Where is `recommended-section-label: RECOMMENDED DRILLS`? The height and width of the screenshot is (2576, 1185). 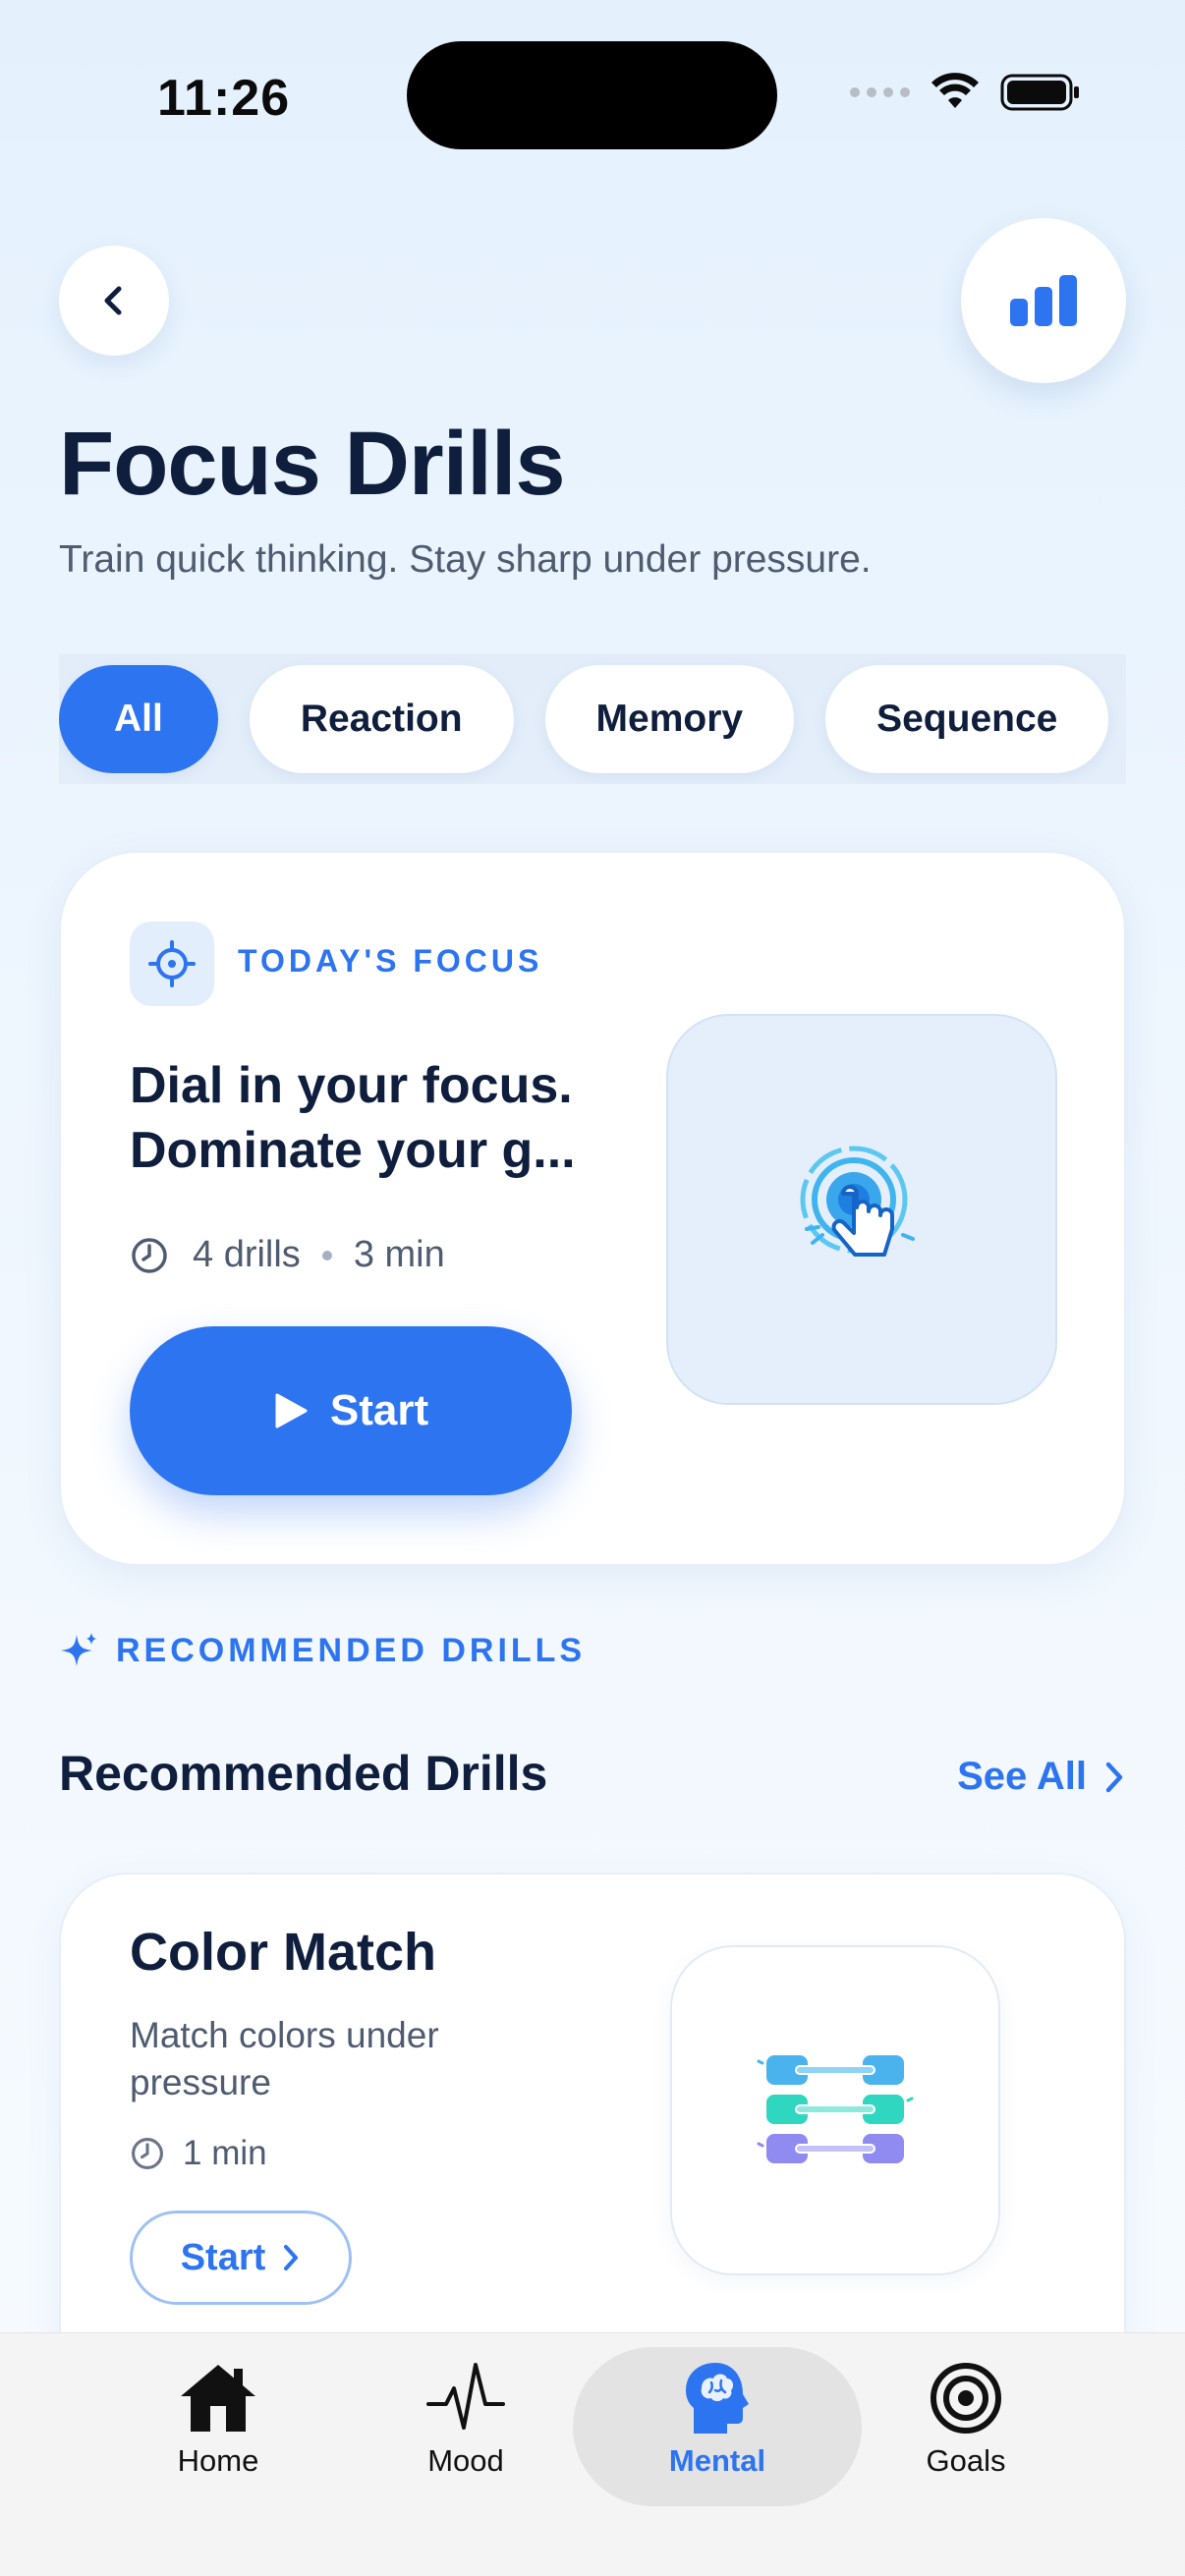
recommended-section-label: RECOMMENDED DRILLS is located at coordinates (322, 1650).